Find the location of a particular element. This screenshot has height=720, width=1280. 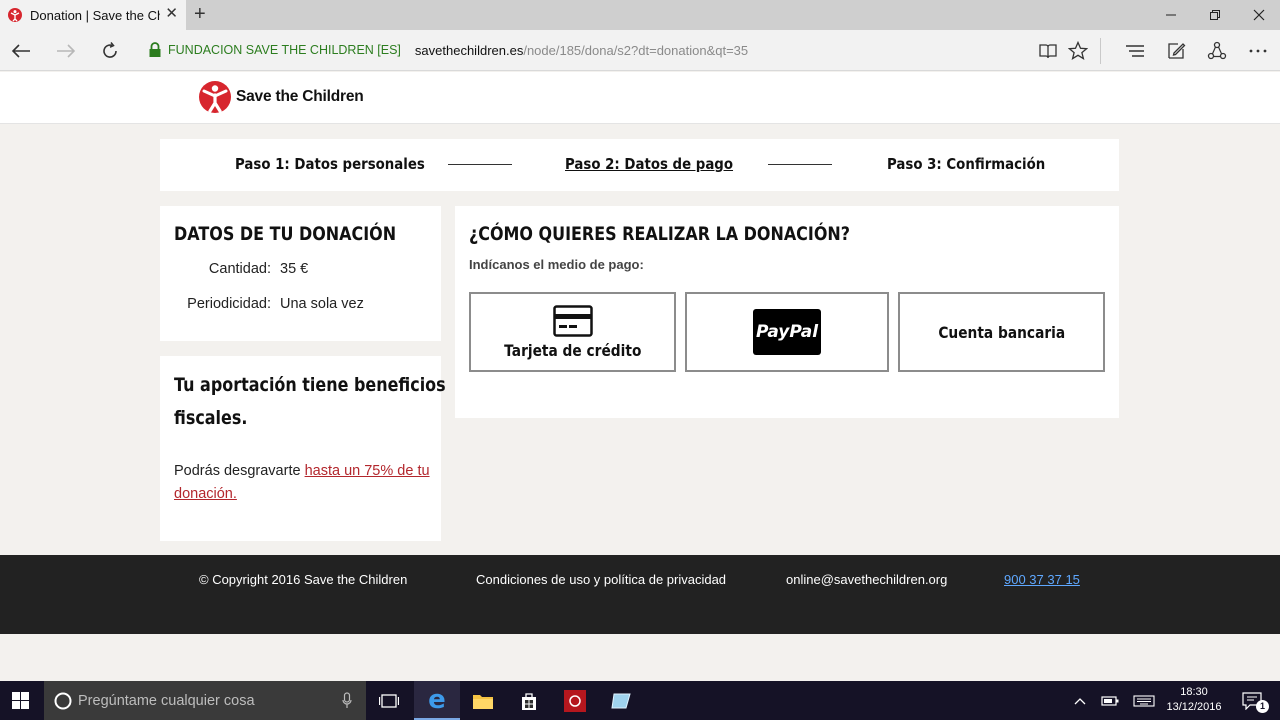

search-placeholder: Pregúntame cualquier cosa is located at coordinates (166, 700).